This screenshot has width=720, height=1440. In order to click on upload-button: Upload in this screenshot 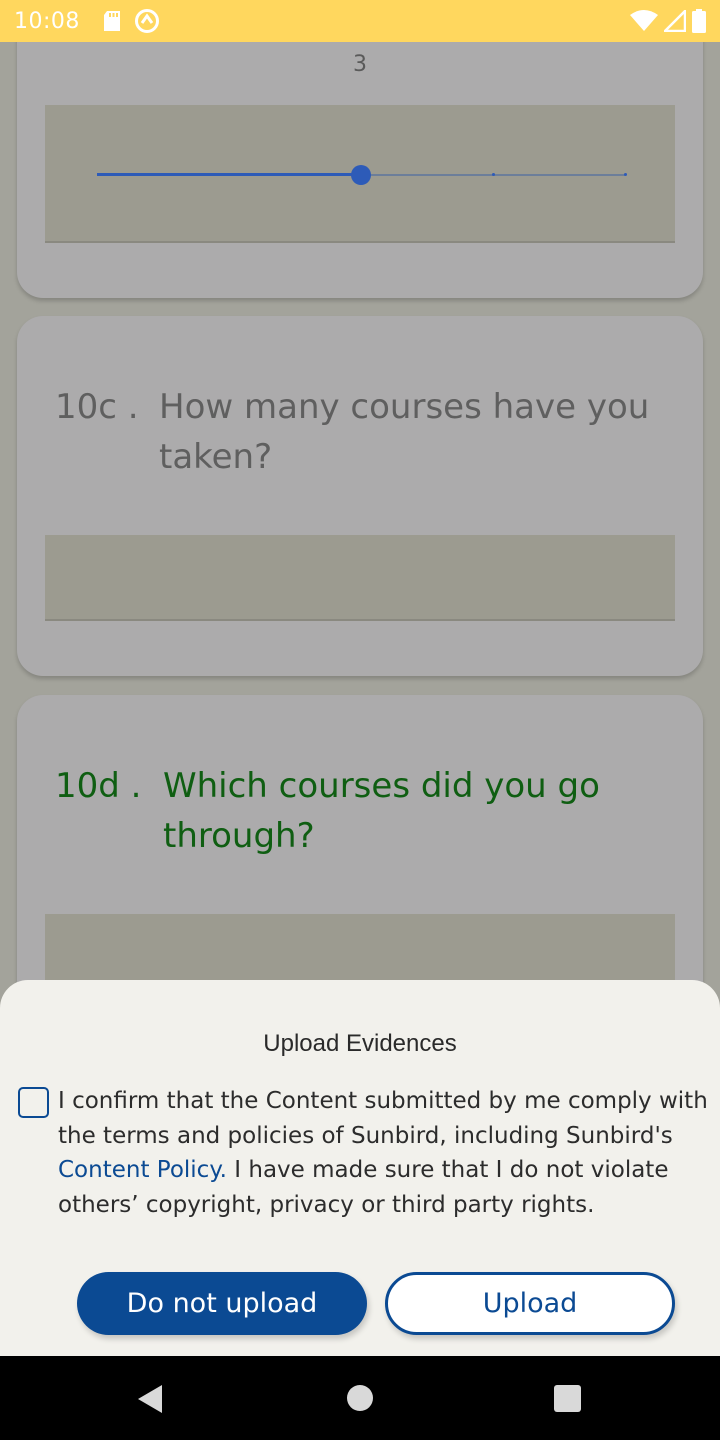, I will do `click(530, 1303)`.